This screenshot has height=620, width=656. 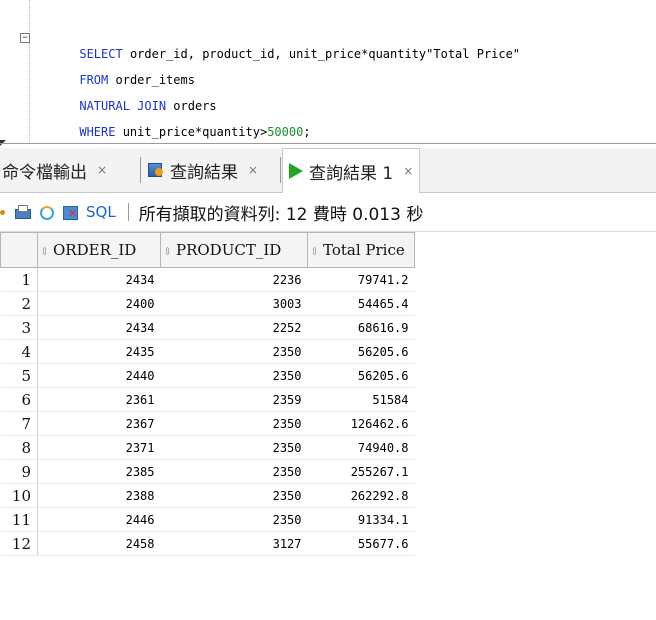 I want to click on table-row: 11 2446 2350 91334.1, so click(x=207, y=519).